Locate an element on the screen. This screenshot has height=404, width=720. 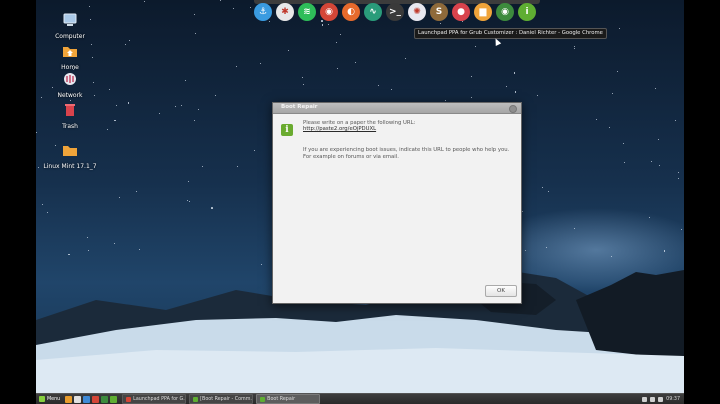
task-label: Boot Repair is located at coordinates (281, 399).